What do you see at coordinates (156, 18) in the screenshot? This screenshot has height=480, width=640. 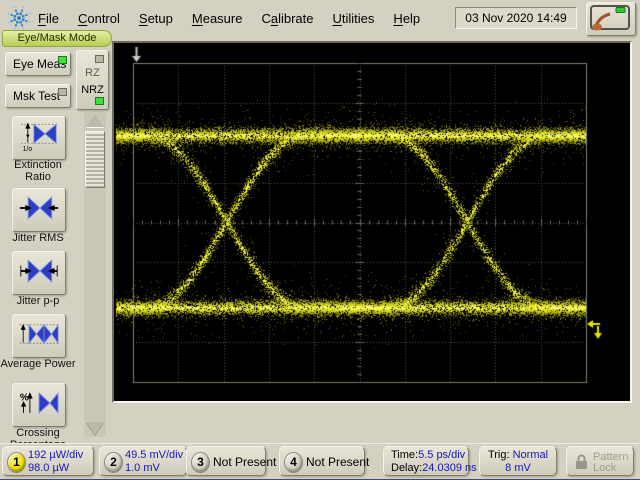 I see `menu-setup: Setup` at bounding box center [156, 18].